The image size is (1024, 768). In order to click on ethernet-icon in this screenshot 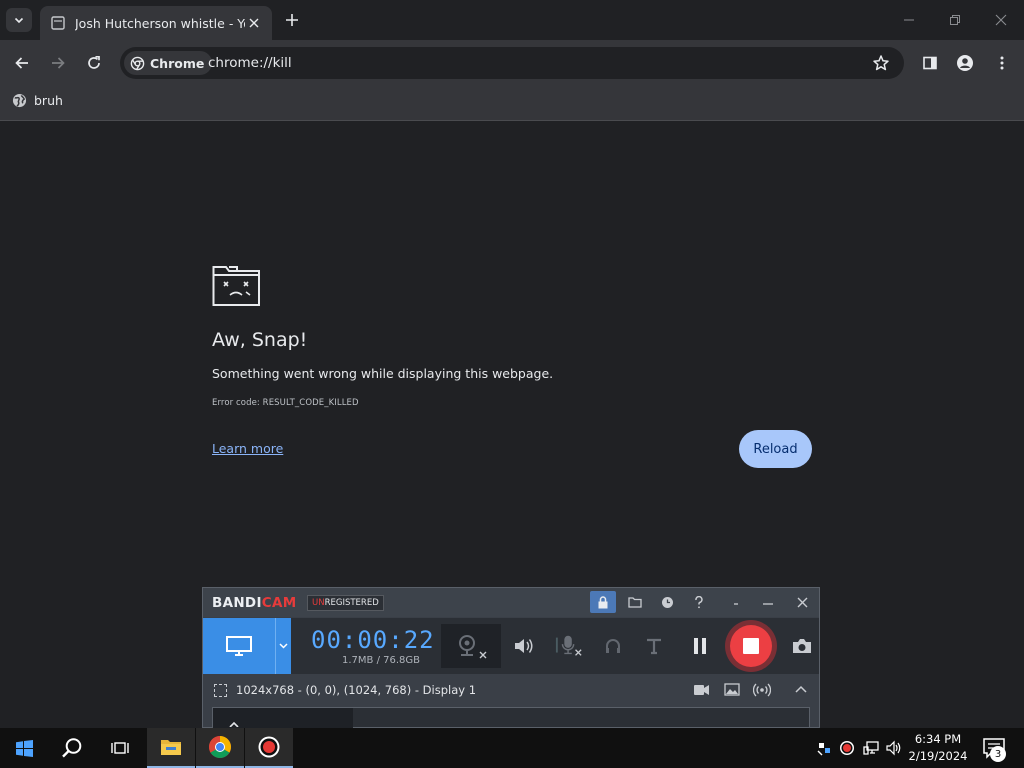, I will do `click(871, 748)`.